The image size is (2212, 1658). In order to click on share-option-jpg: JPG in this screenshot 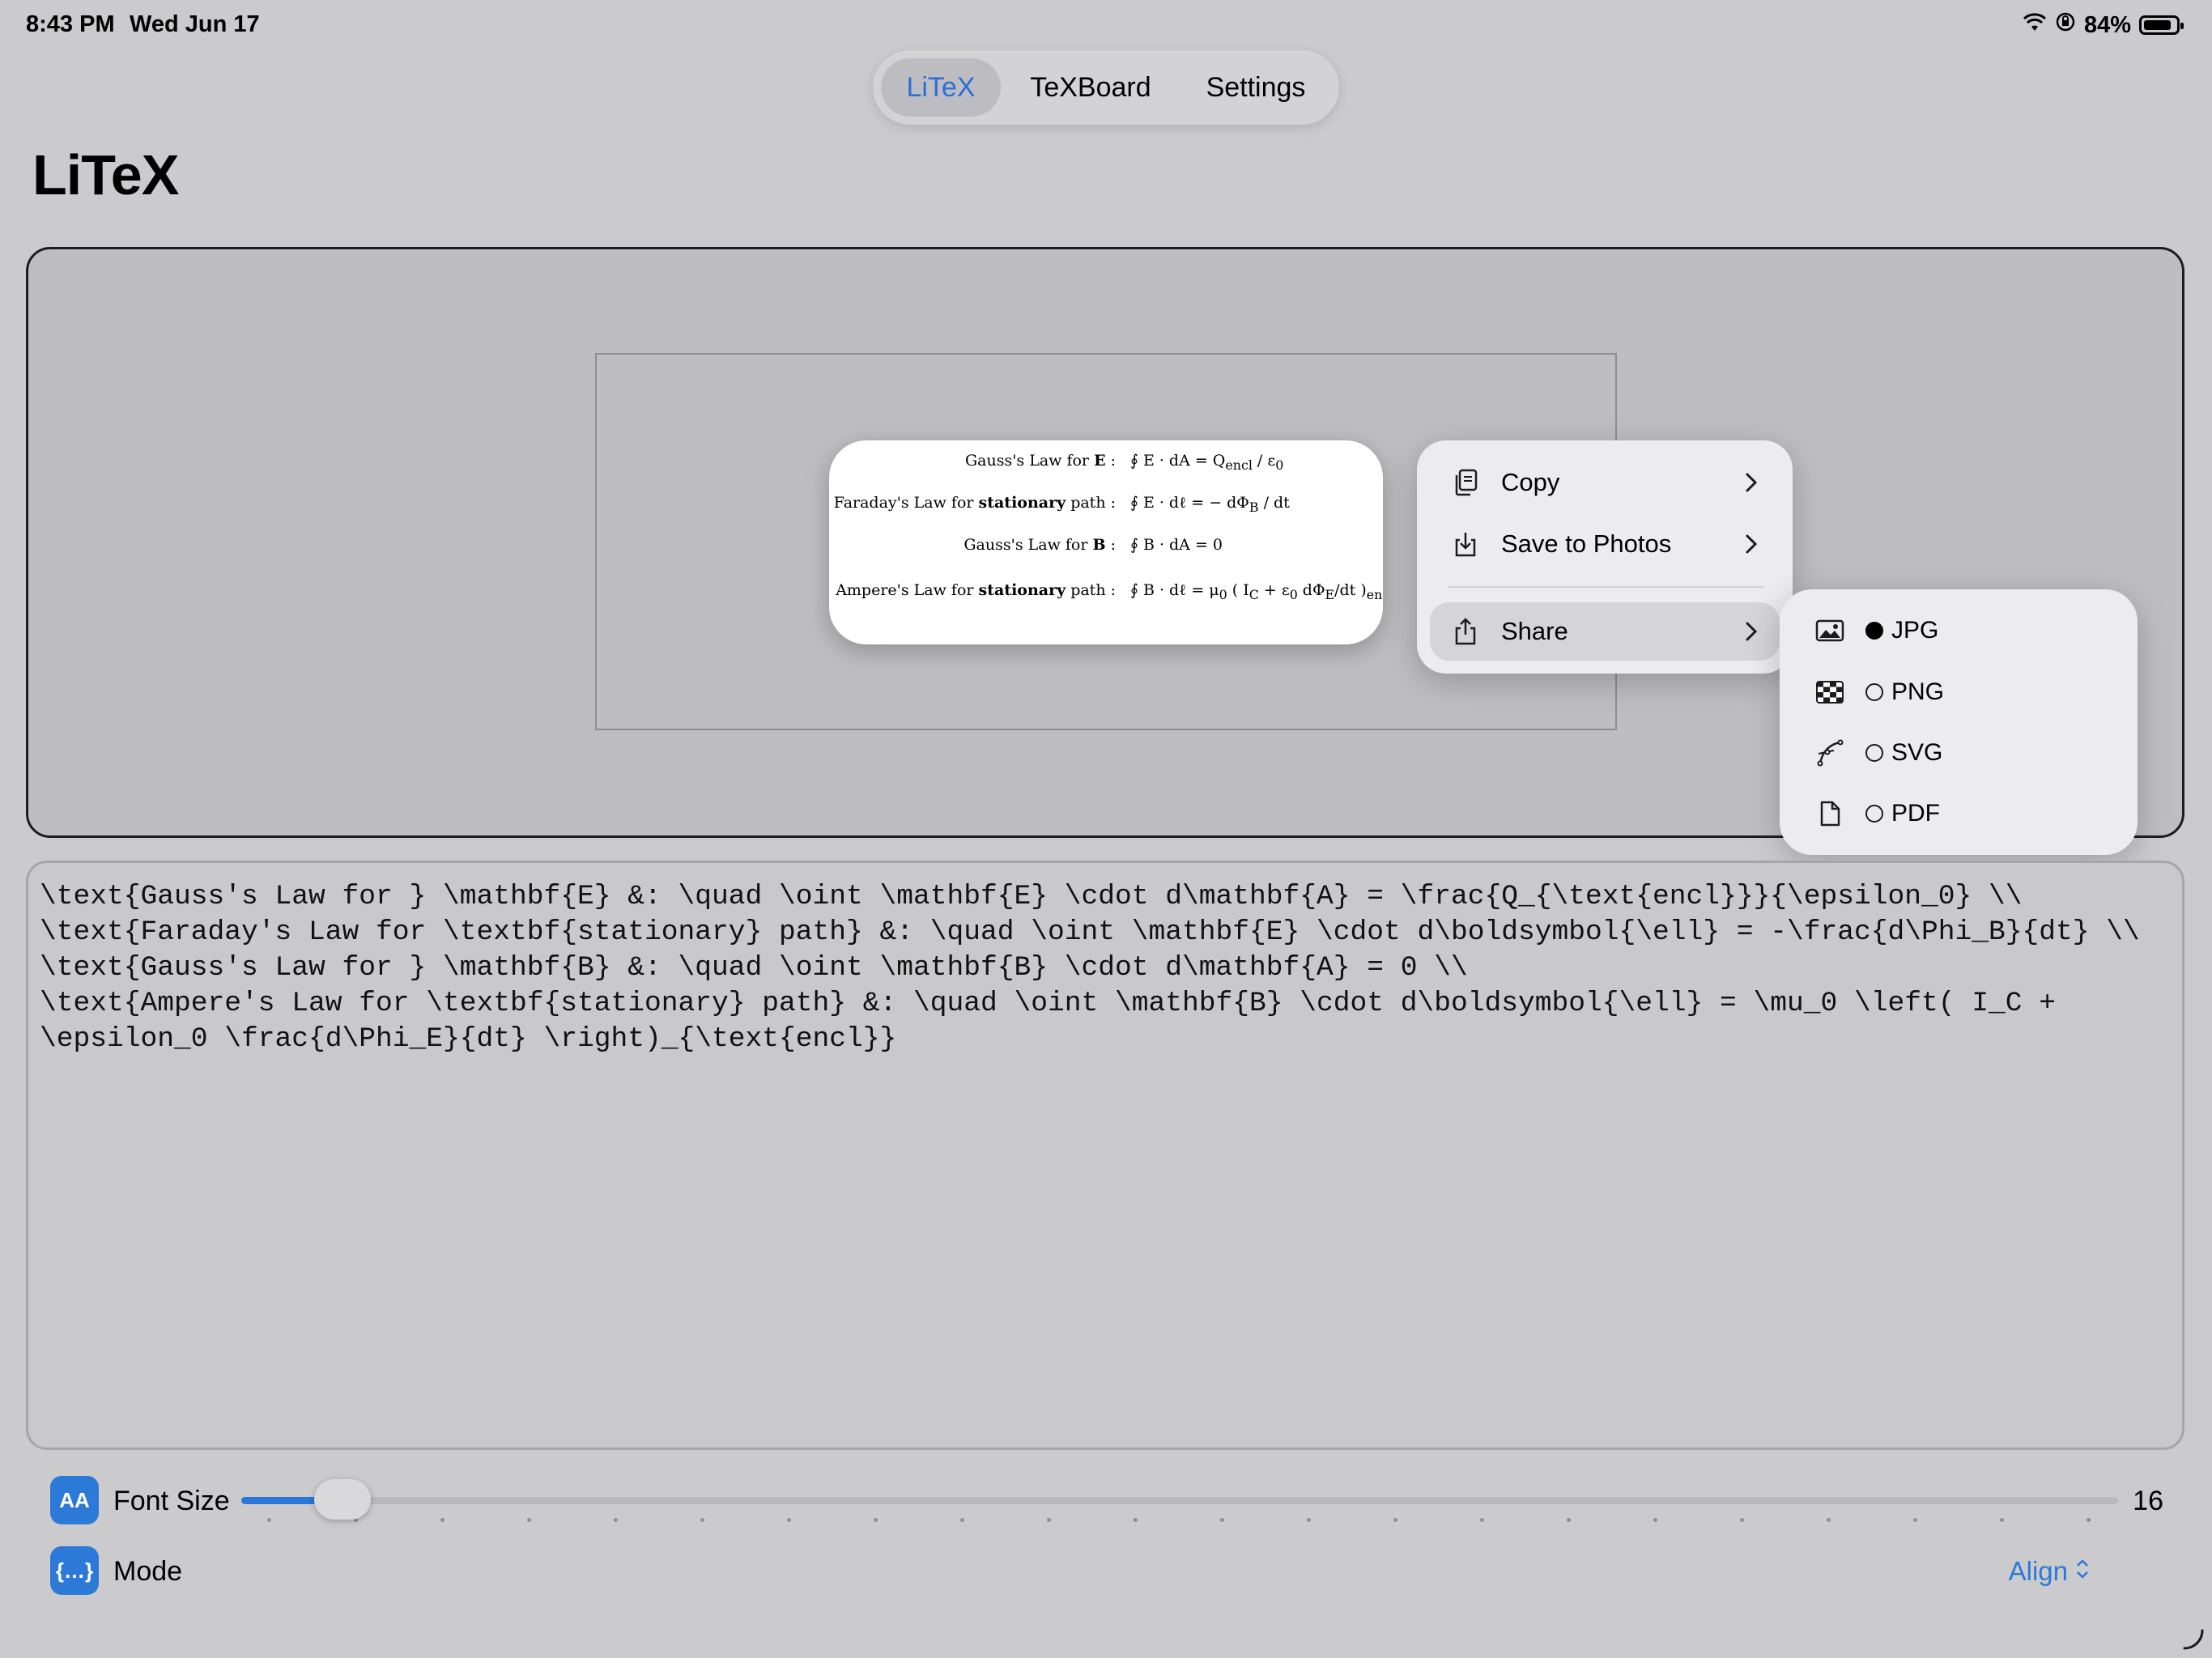, I will do `click(1959, 630)`.